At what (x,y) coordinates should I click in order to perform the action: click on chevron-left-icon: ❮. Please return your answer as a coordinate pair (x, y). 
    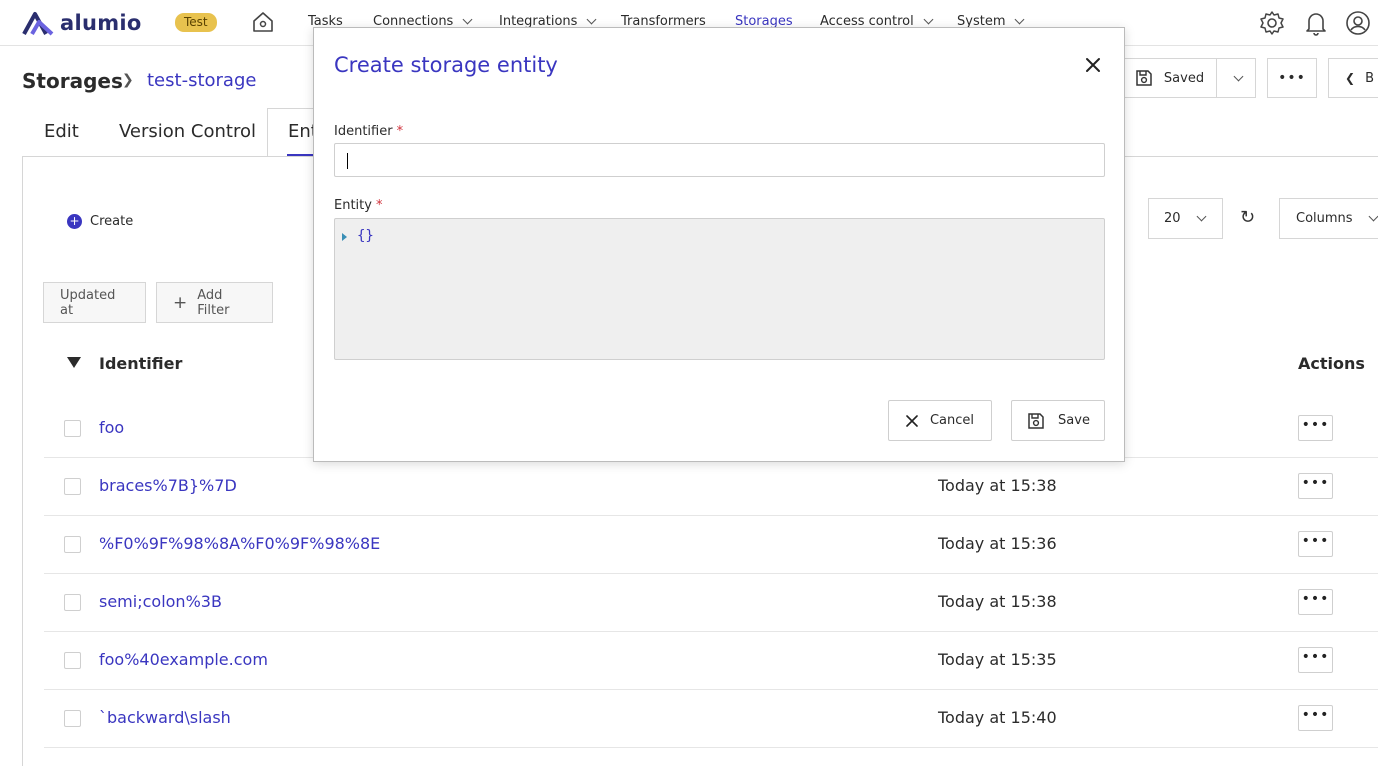
    Looking at the image, I should click on (1350, 78).